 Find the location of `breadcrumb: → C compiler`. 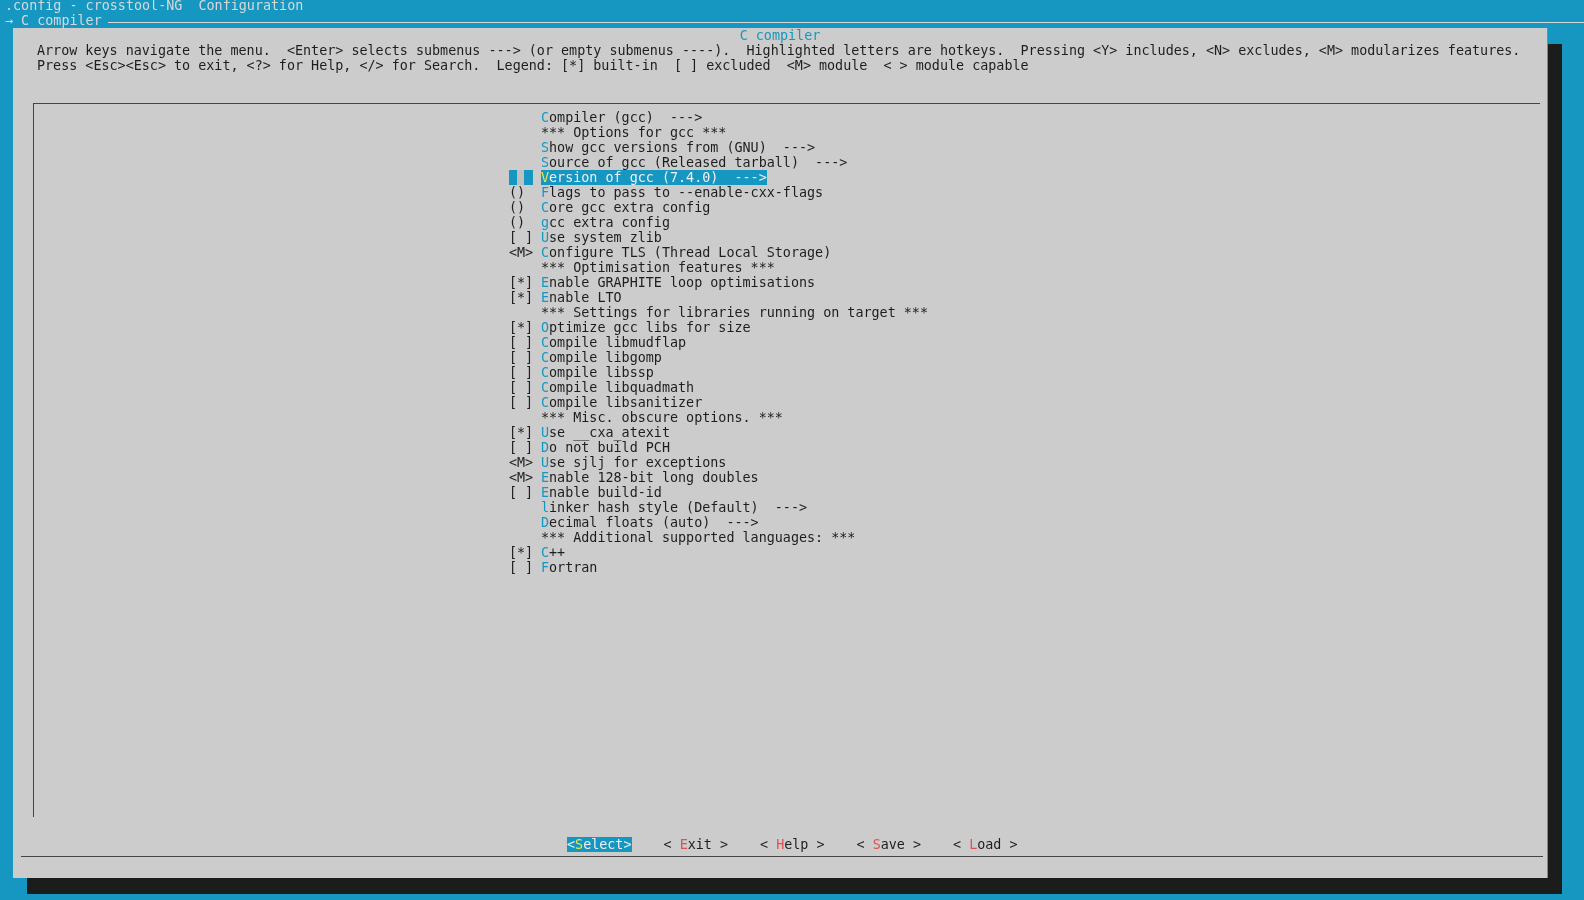

breadcrumb: → C compiler is located at coordinates (53, 21).